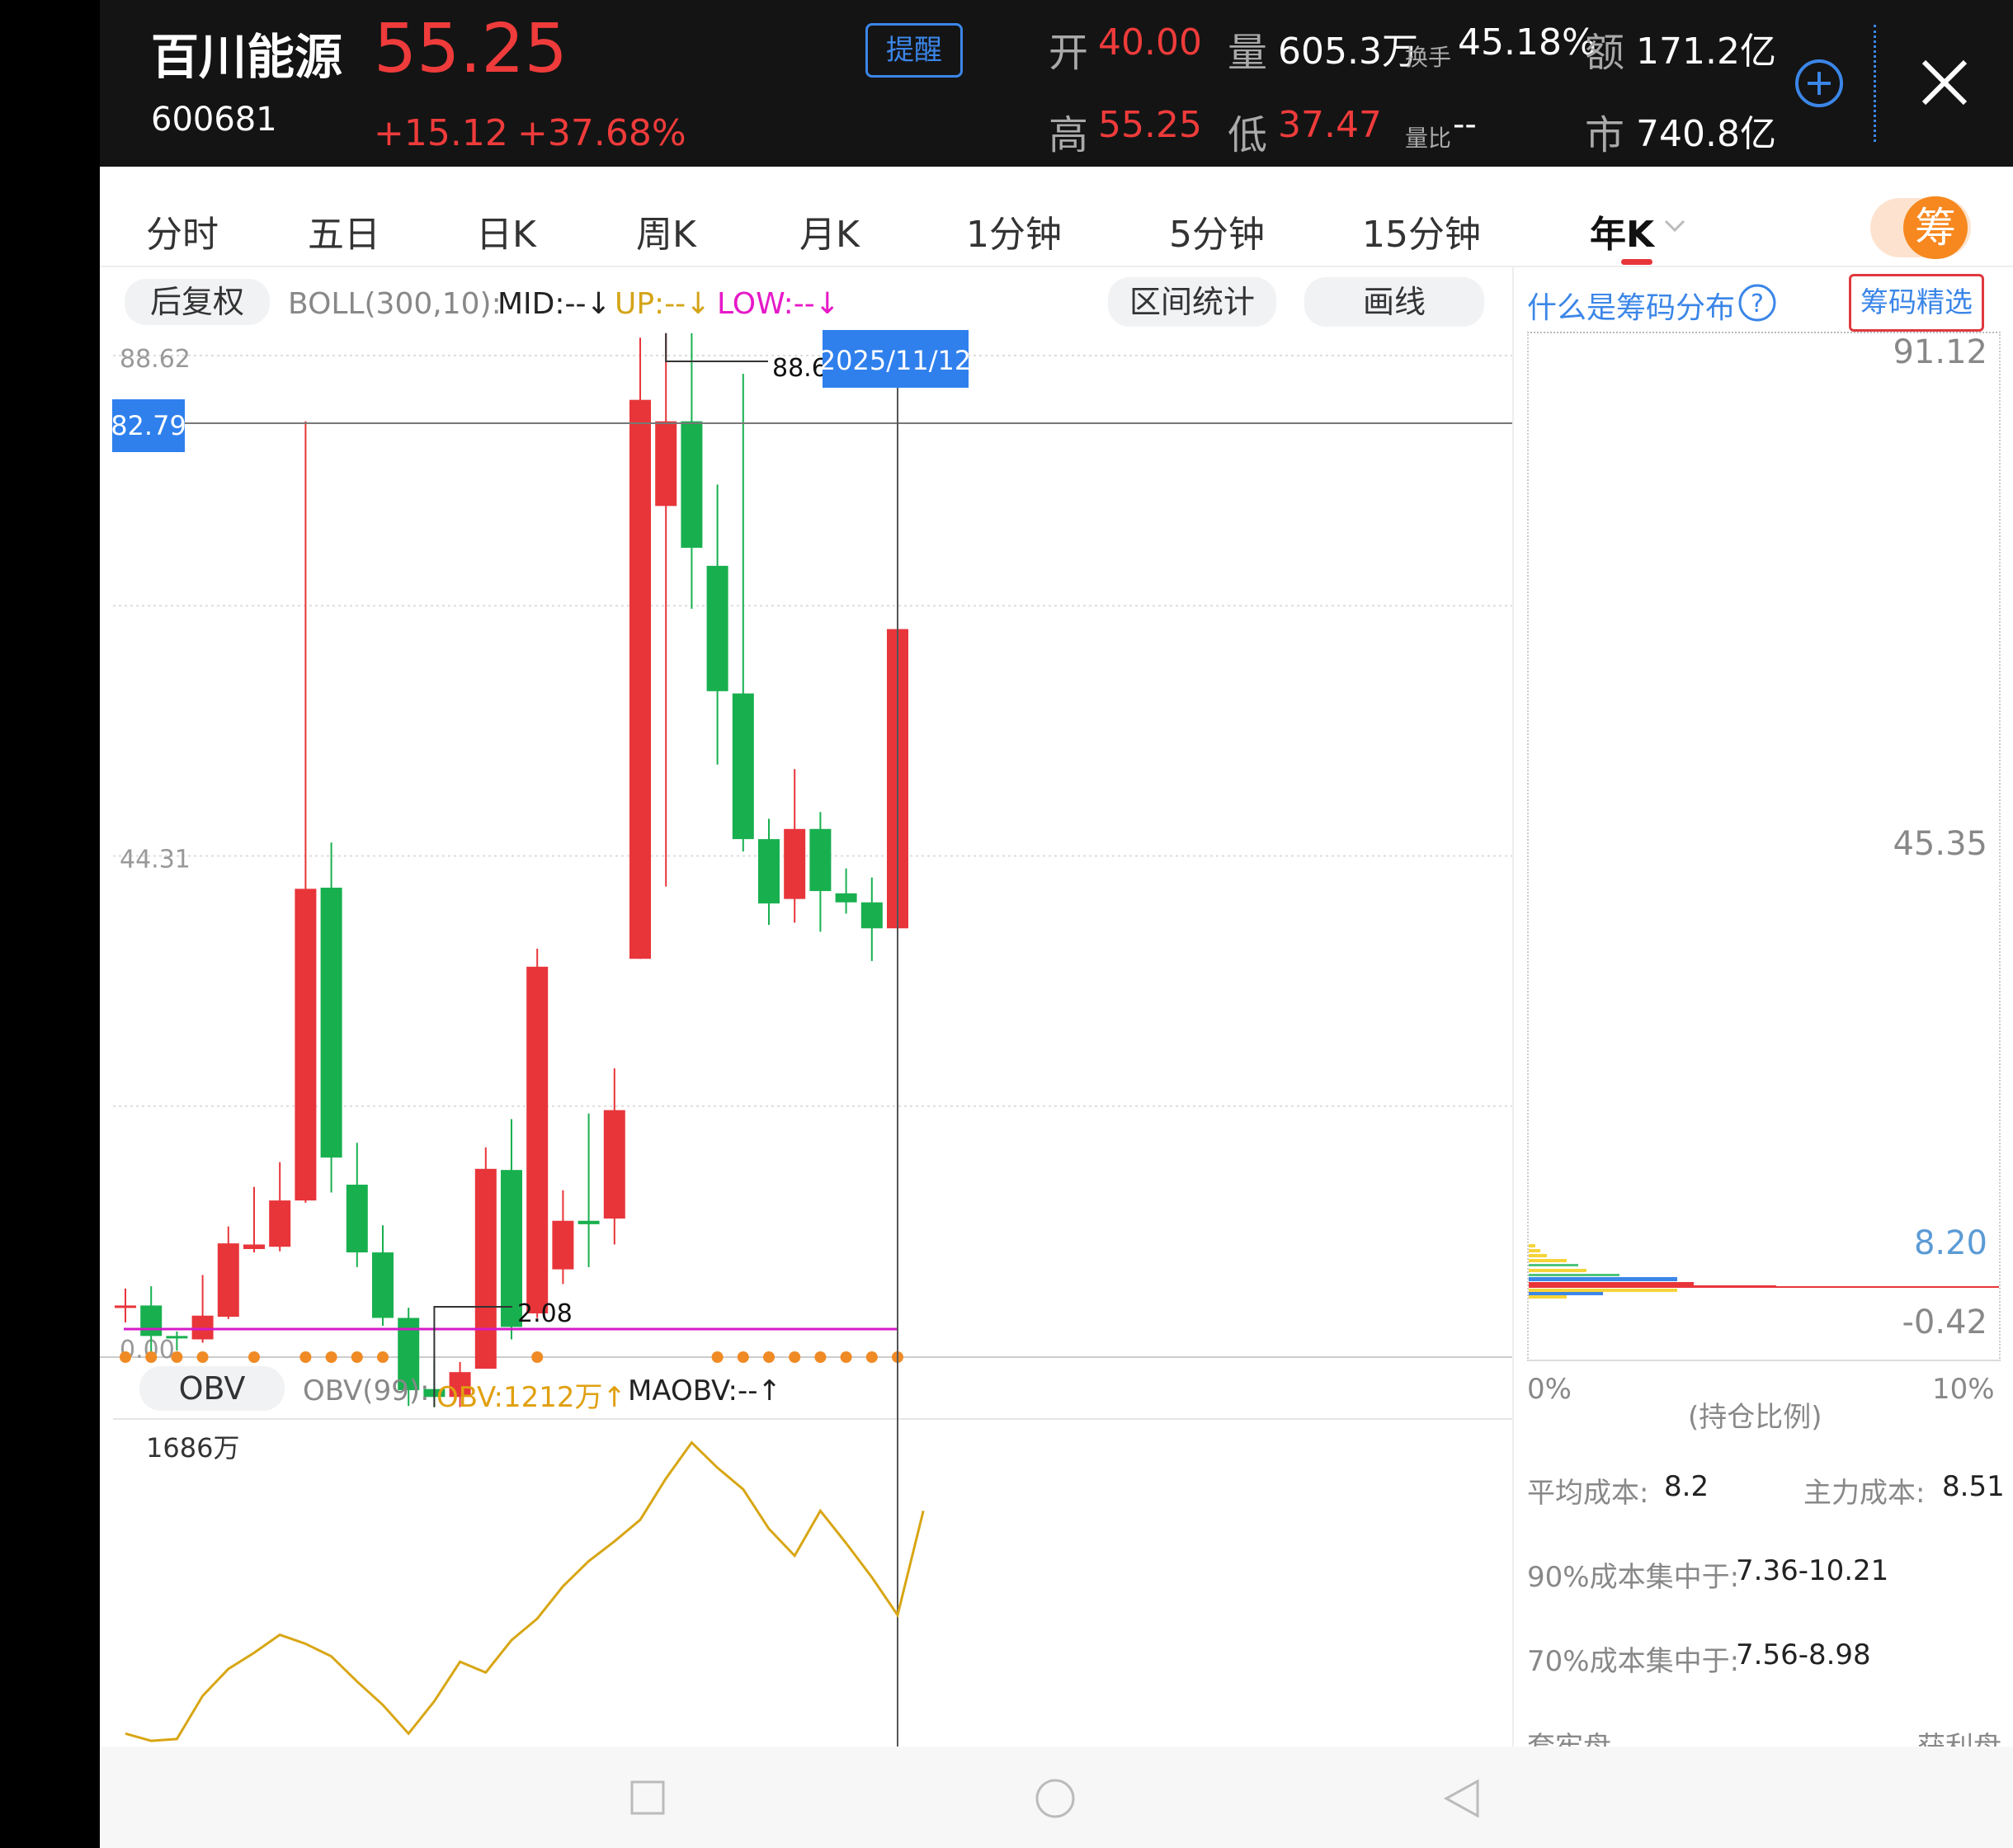 The image size is (2013, 1848). I want to click on home-icon, so click(1055, 1798).